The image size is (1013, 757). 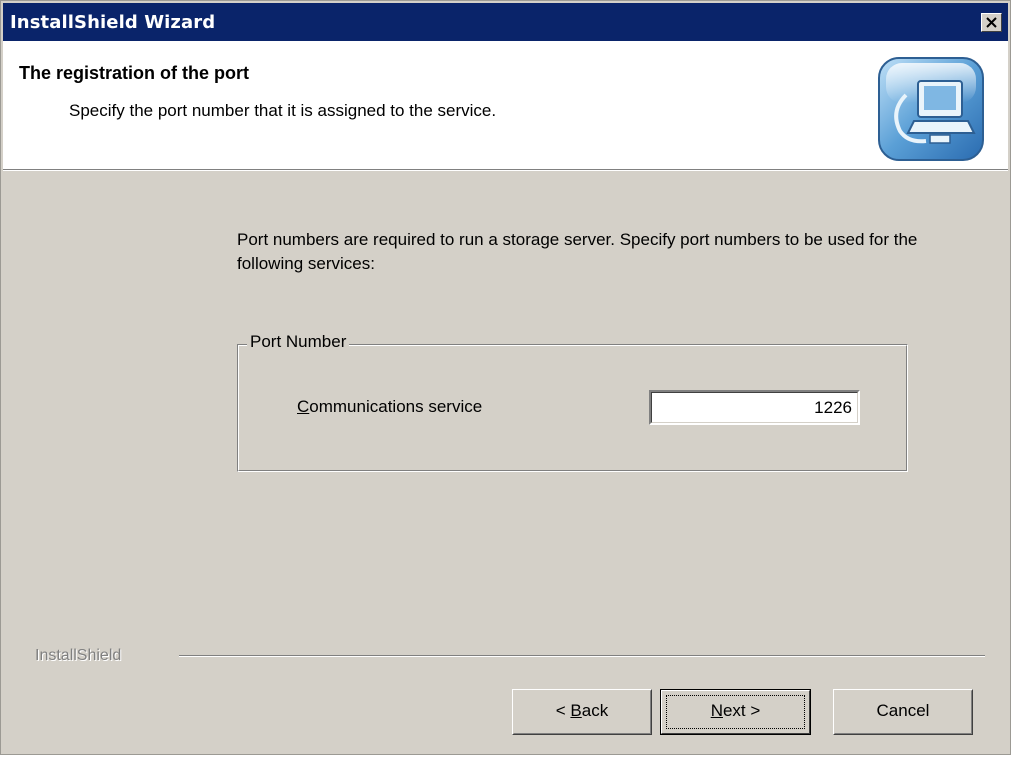 I want to click on port-number-group-label: Port Number, so click(x=298, y=342).